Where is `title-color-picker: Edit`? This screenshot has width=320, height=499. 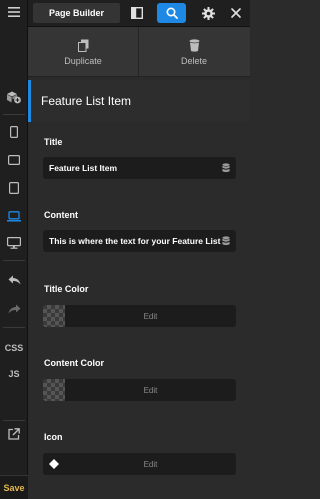 title-color-picker: Edit is located at coordinates (139, 316).